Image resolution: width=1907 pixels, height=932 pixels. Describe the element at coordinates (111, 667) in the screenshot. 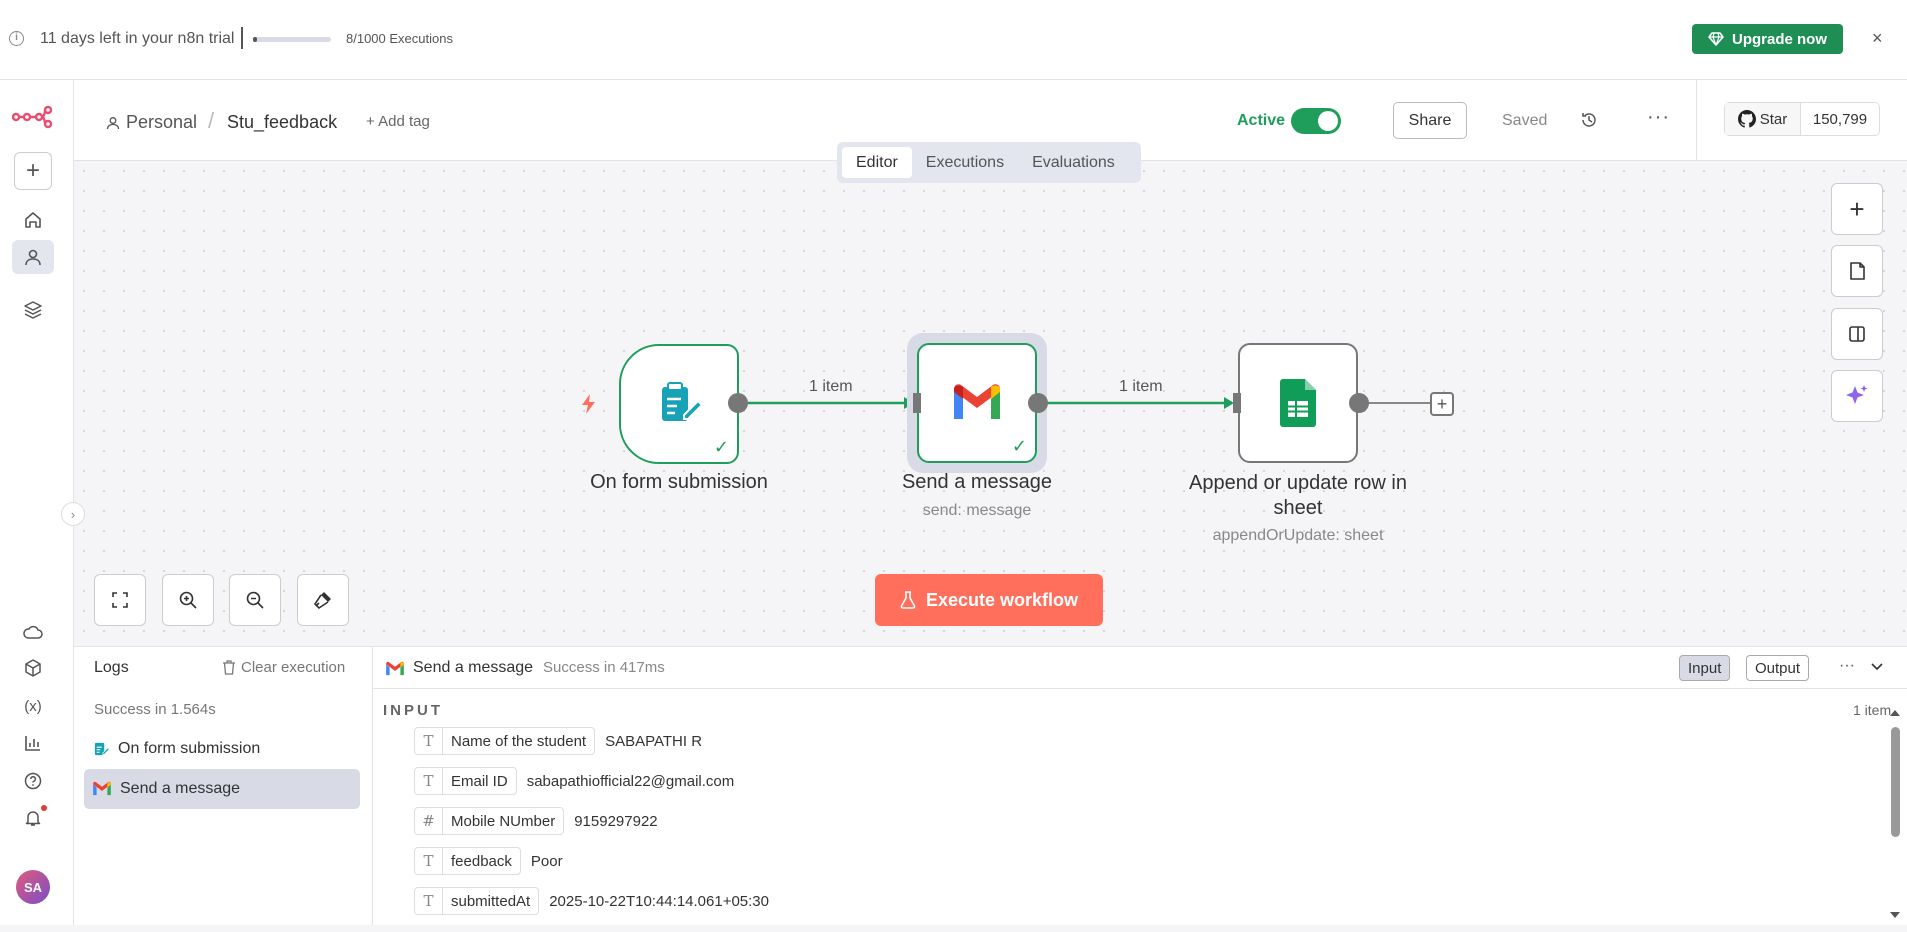

I see `logs-title: Logs` at that location.